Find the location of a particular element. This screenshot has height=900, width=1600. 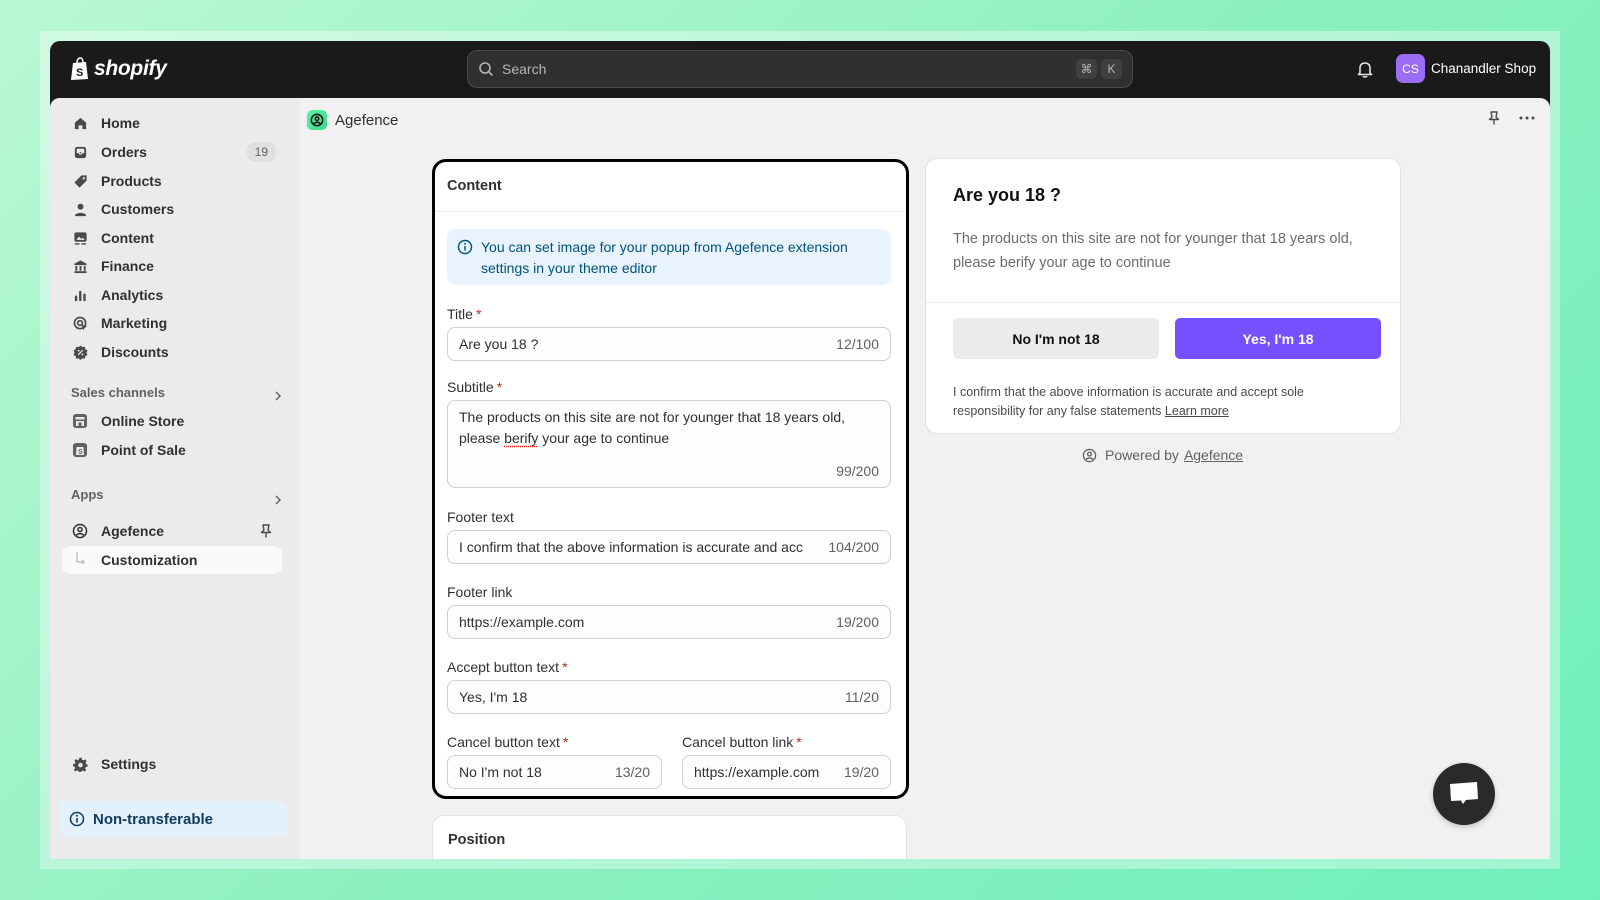

sidebar-item-products: Products is located at coordinates (172, 181).